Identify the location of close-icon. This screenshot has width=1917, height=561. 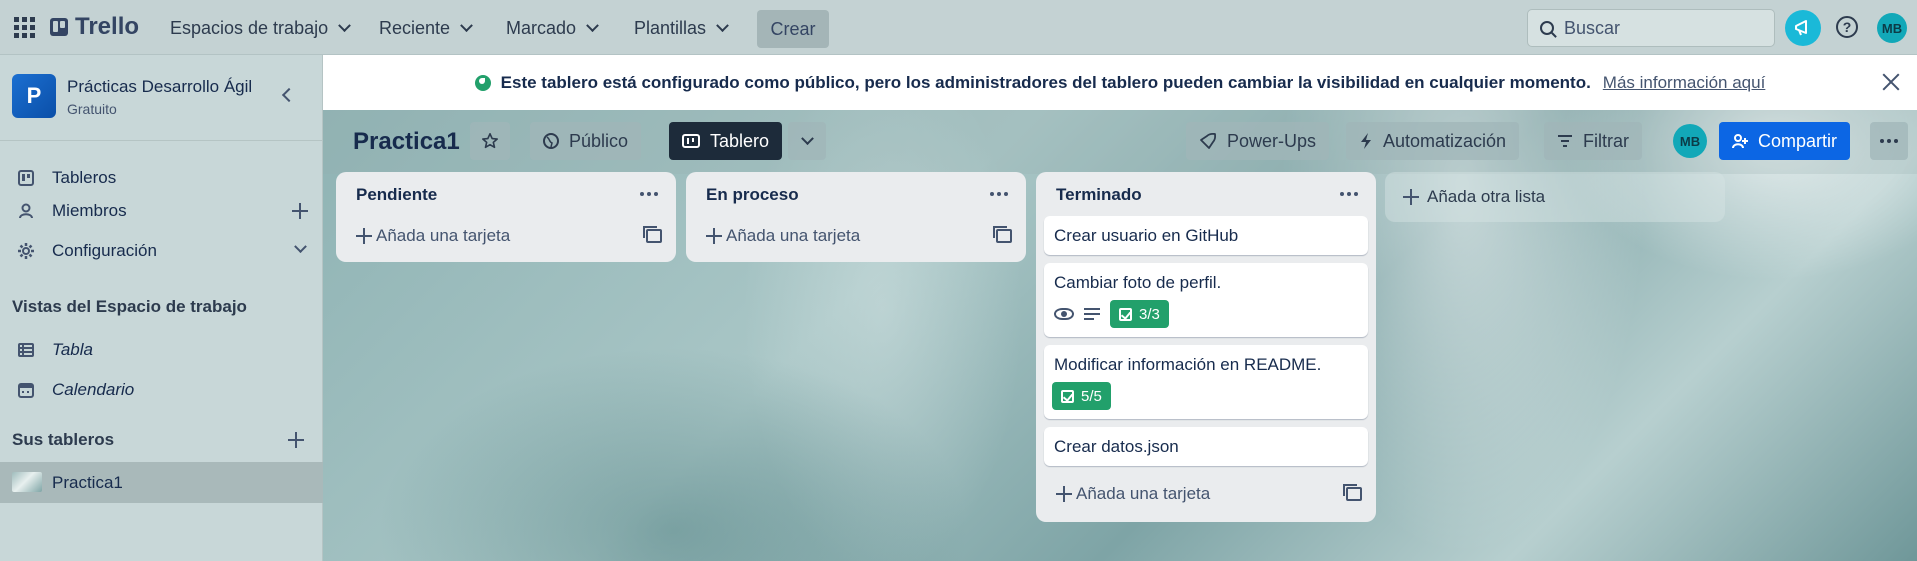
(1891, 82).